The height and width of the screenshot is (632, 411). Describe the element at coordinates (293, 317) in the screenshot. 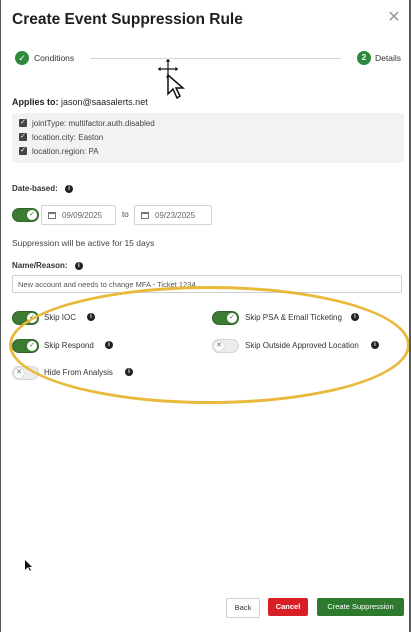

I see `skip-psa-label: Skip PSA & Email Ticketing` at that location.